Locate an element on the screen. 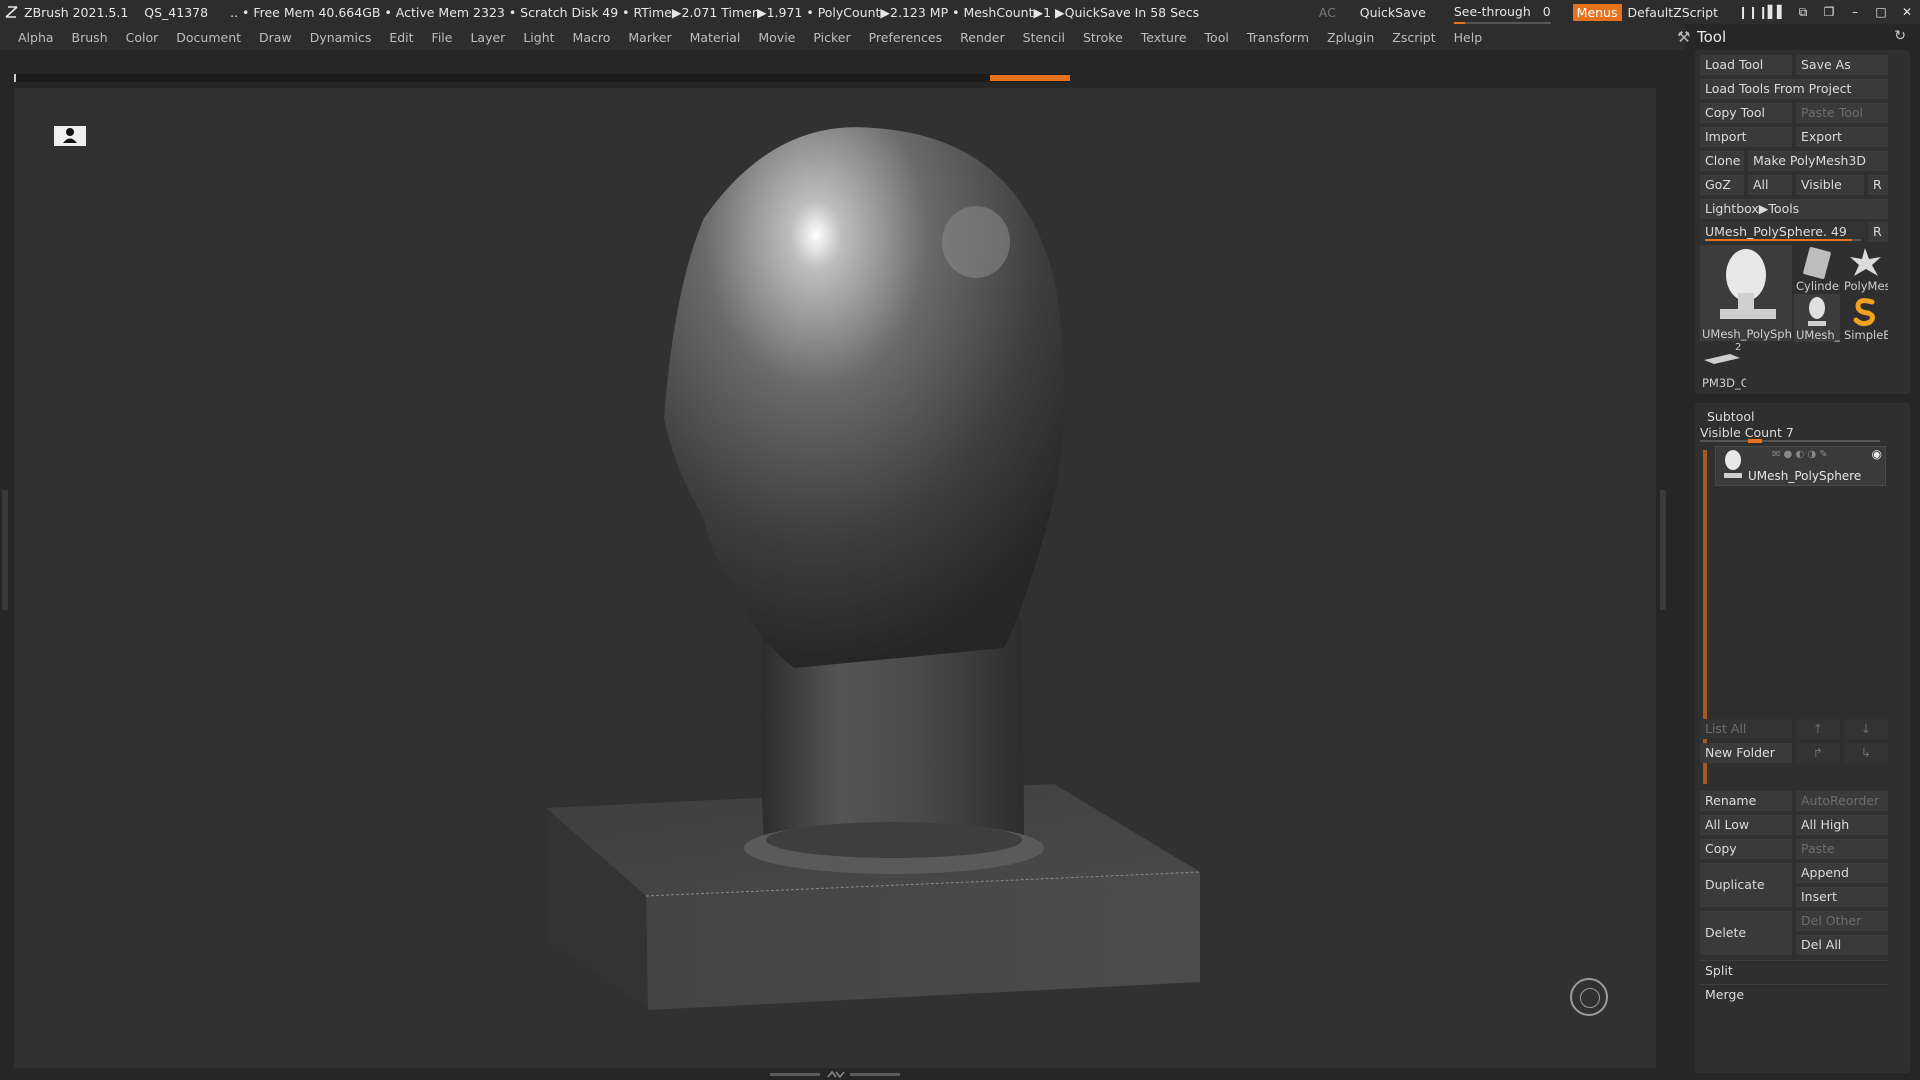 The height and width of the screenshot is (1080, 1920). tool-palette-header: ⚒ Tool ↻ is located at coordinates (1798, 37).